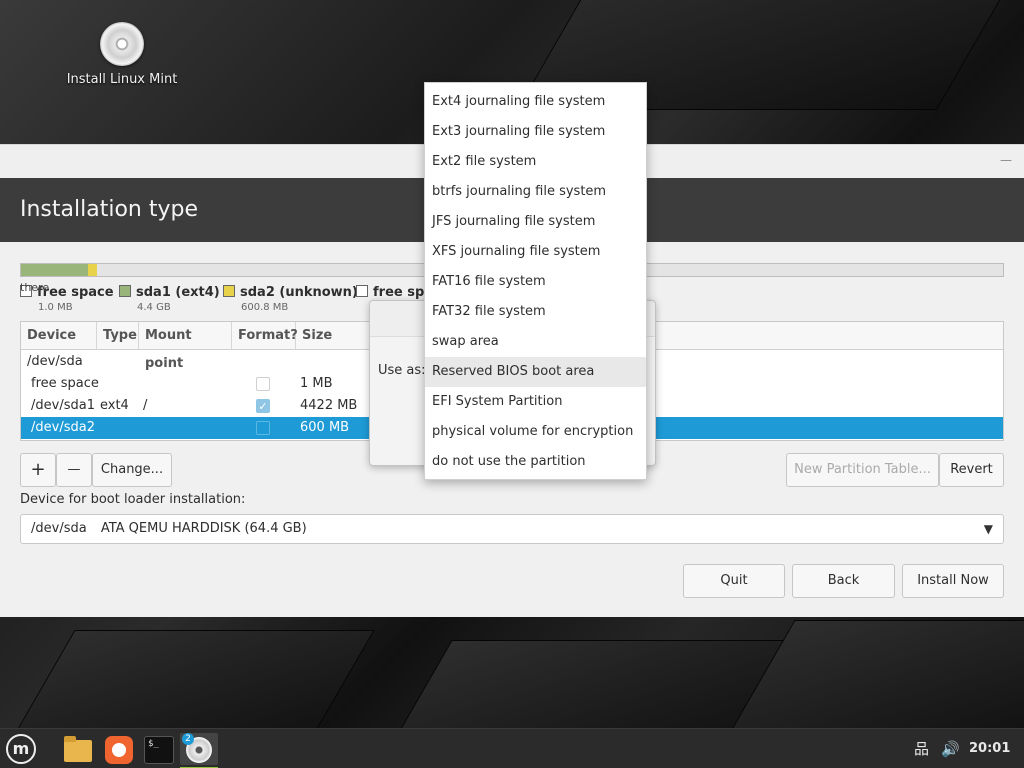 This screenshot has width=1024, height=768. Describe the element at coordinates (122, 79) in the screenshot. I see `desktop-icon-label: Install Linux Mint` at that location.